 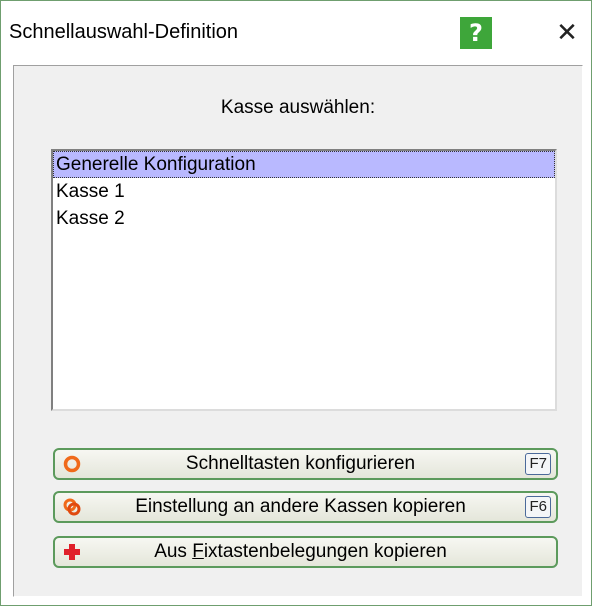 What do you see at coordinates (72, 507) in the screenshot?
I see `double-ring-icon` at bounding box center [72, 507].